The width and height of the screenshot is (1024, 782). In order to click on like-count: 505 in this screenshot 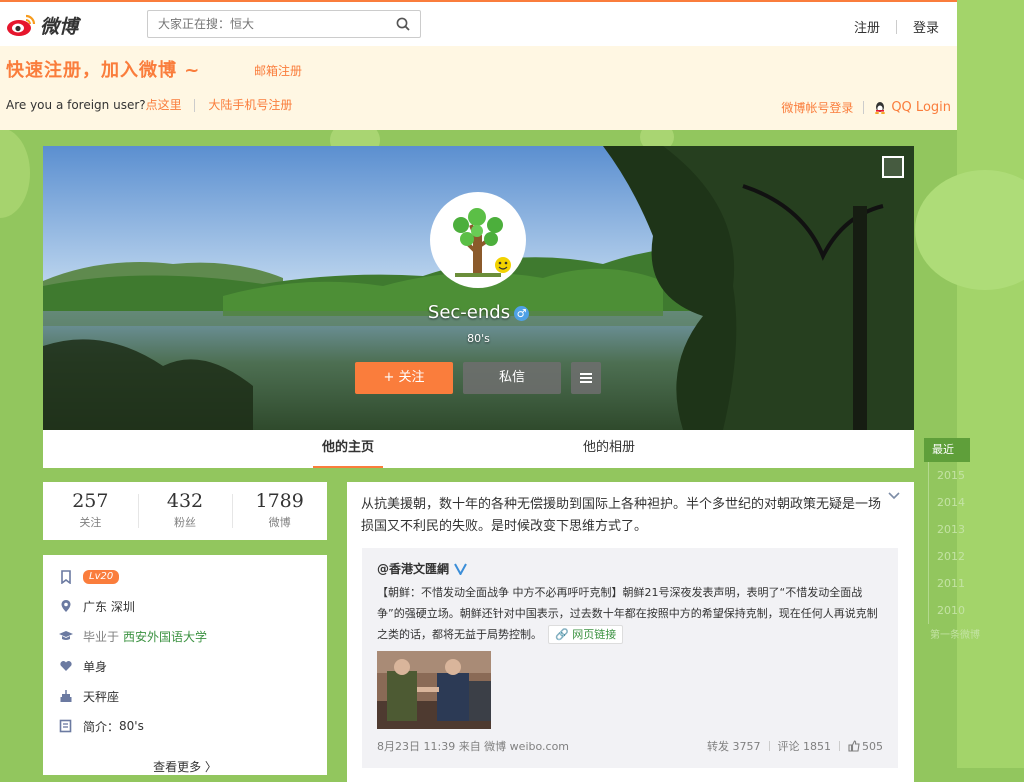, I will do `click(872, 746)`.